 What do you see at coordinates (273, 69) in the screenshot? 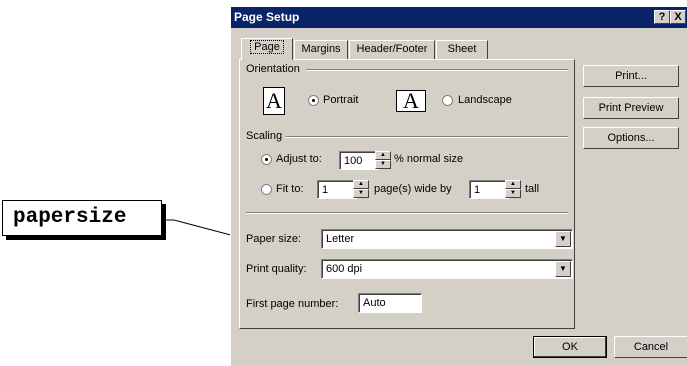
I see `orientation-label: Orientation` at bounding box center [273, 69].